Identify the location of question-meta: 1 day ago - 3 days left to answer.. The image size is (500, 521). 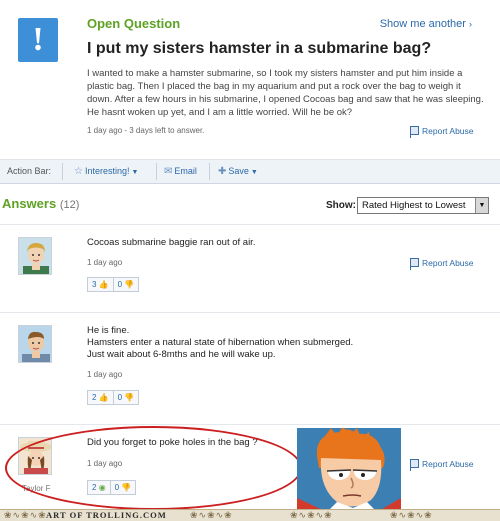
(146, 130).